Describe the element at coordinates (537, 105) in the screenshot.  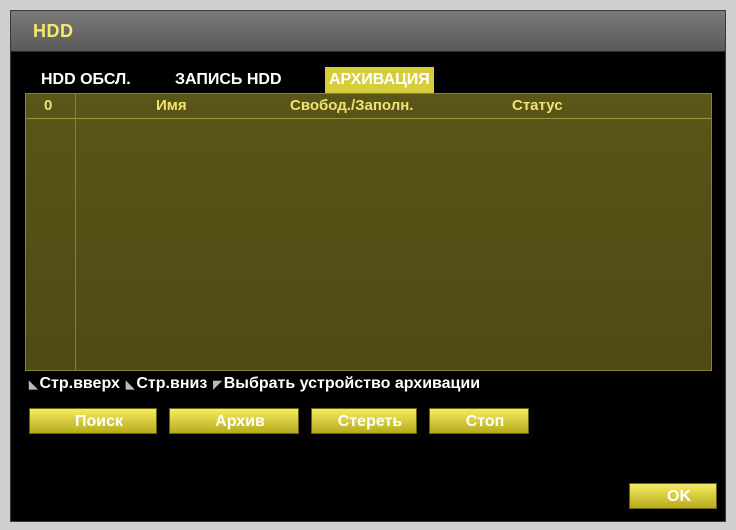
I see `column-header-status: Статус` at that location.